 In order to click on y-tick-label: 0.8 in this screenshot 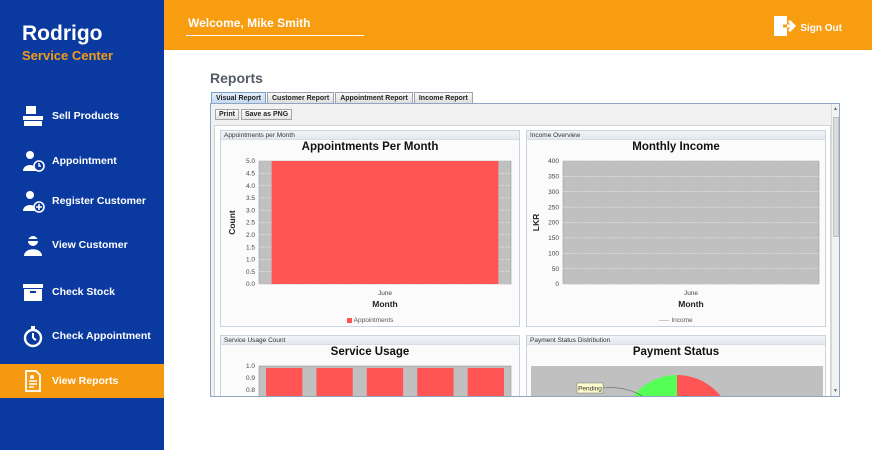, I will do `click(250, 390)`.